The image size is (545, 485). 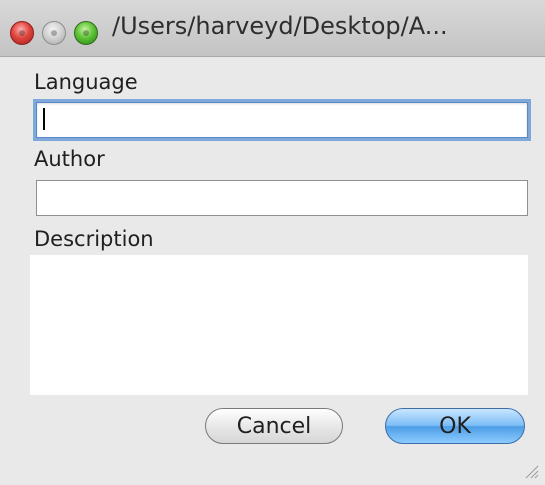 I want to click on minimize-icon, so click(x=54, y=33).